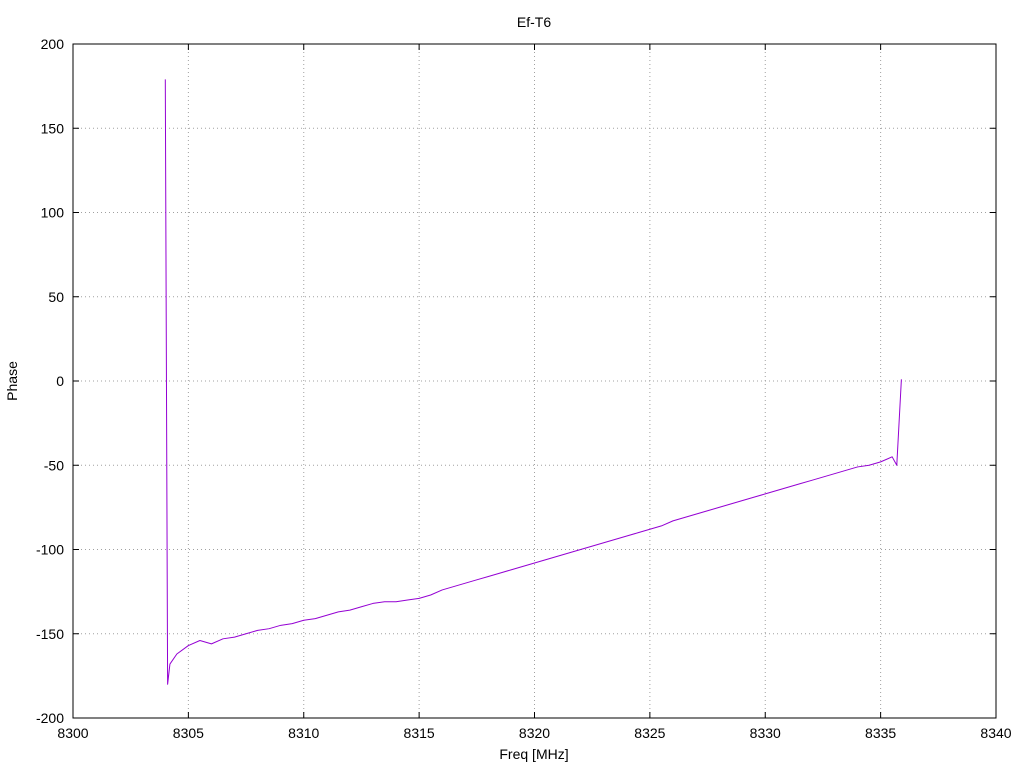 Image resolution: width=1024 pixels, height=768 pixels. What do you see at coordinates (50, 550) in the screenshot?
I see `y-tick-label: -100` at bounding box center [50, 550].